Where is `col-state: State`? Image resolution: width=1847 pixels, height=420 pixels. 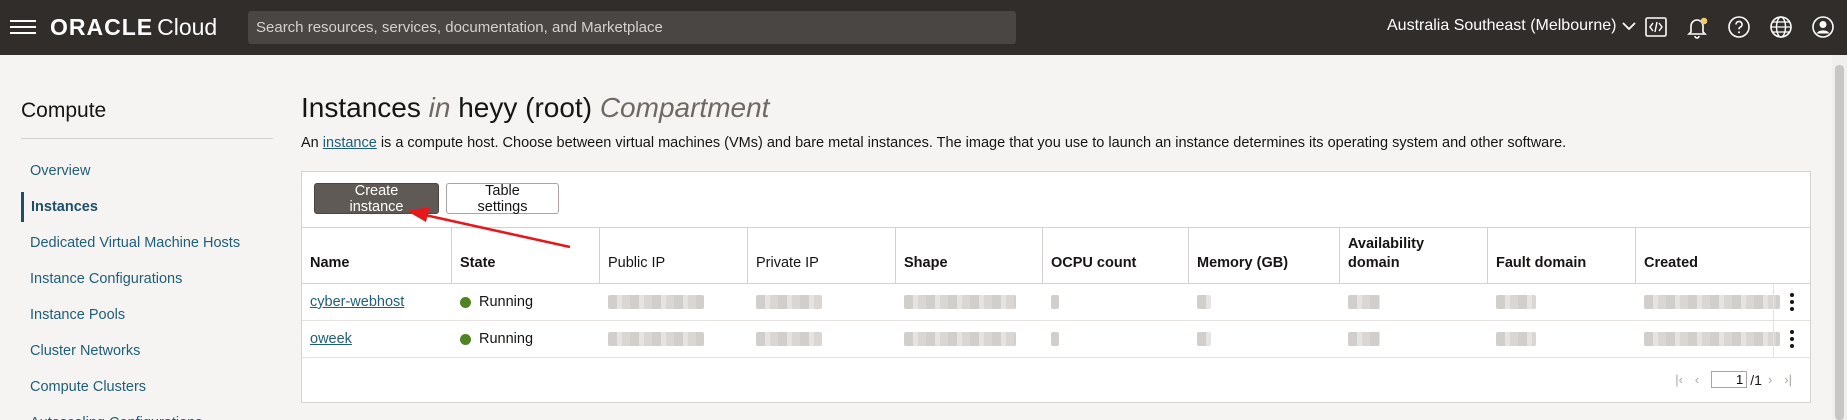 col-state: State is located at coordinates (526, 256).